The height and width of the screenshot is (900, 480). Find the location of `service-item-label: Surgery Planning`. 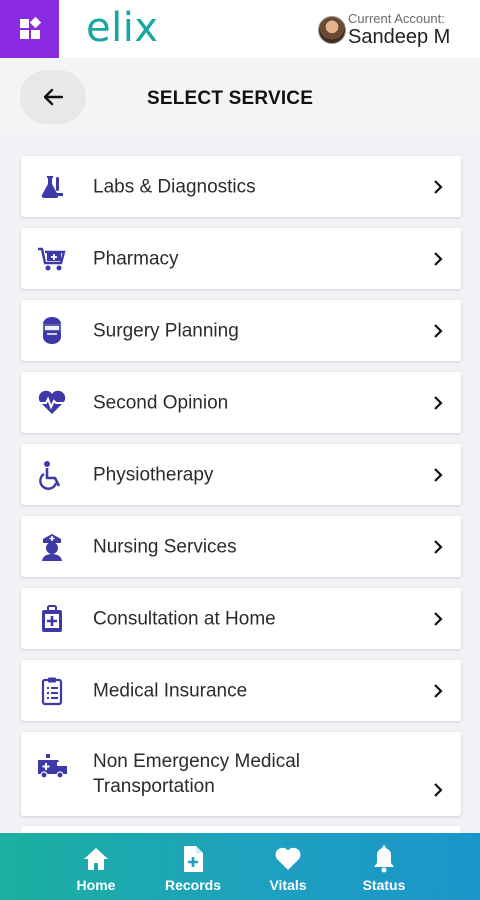

service-item-label: Surgery Planning is located at coordinates (166, 330).